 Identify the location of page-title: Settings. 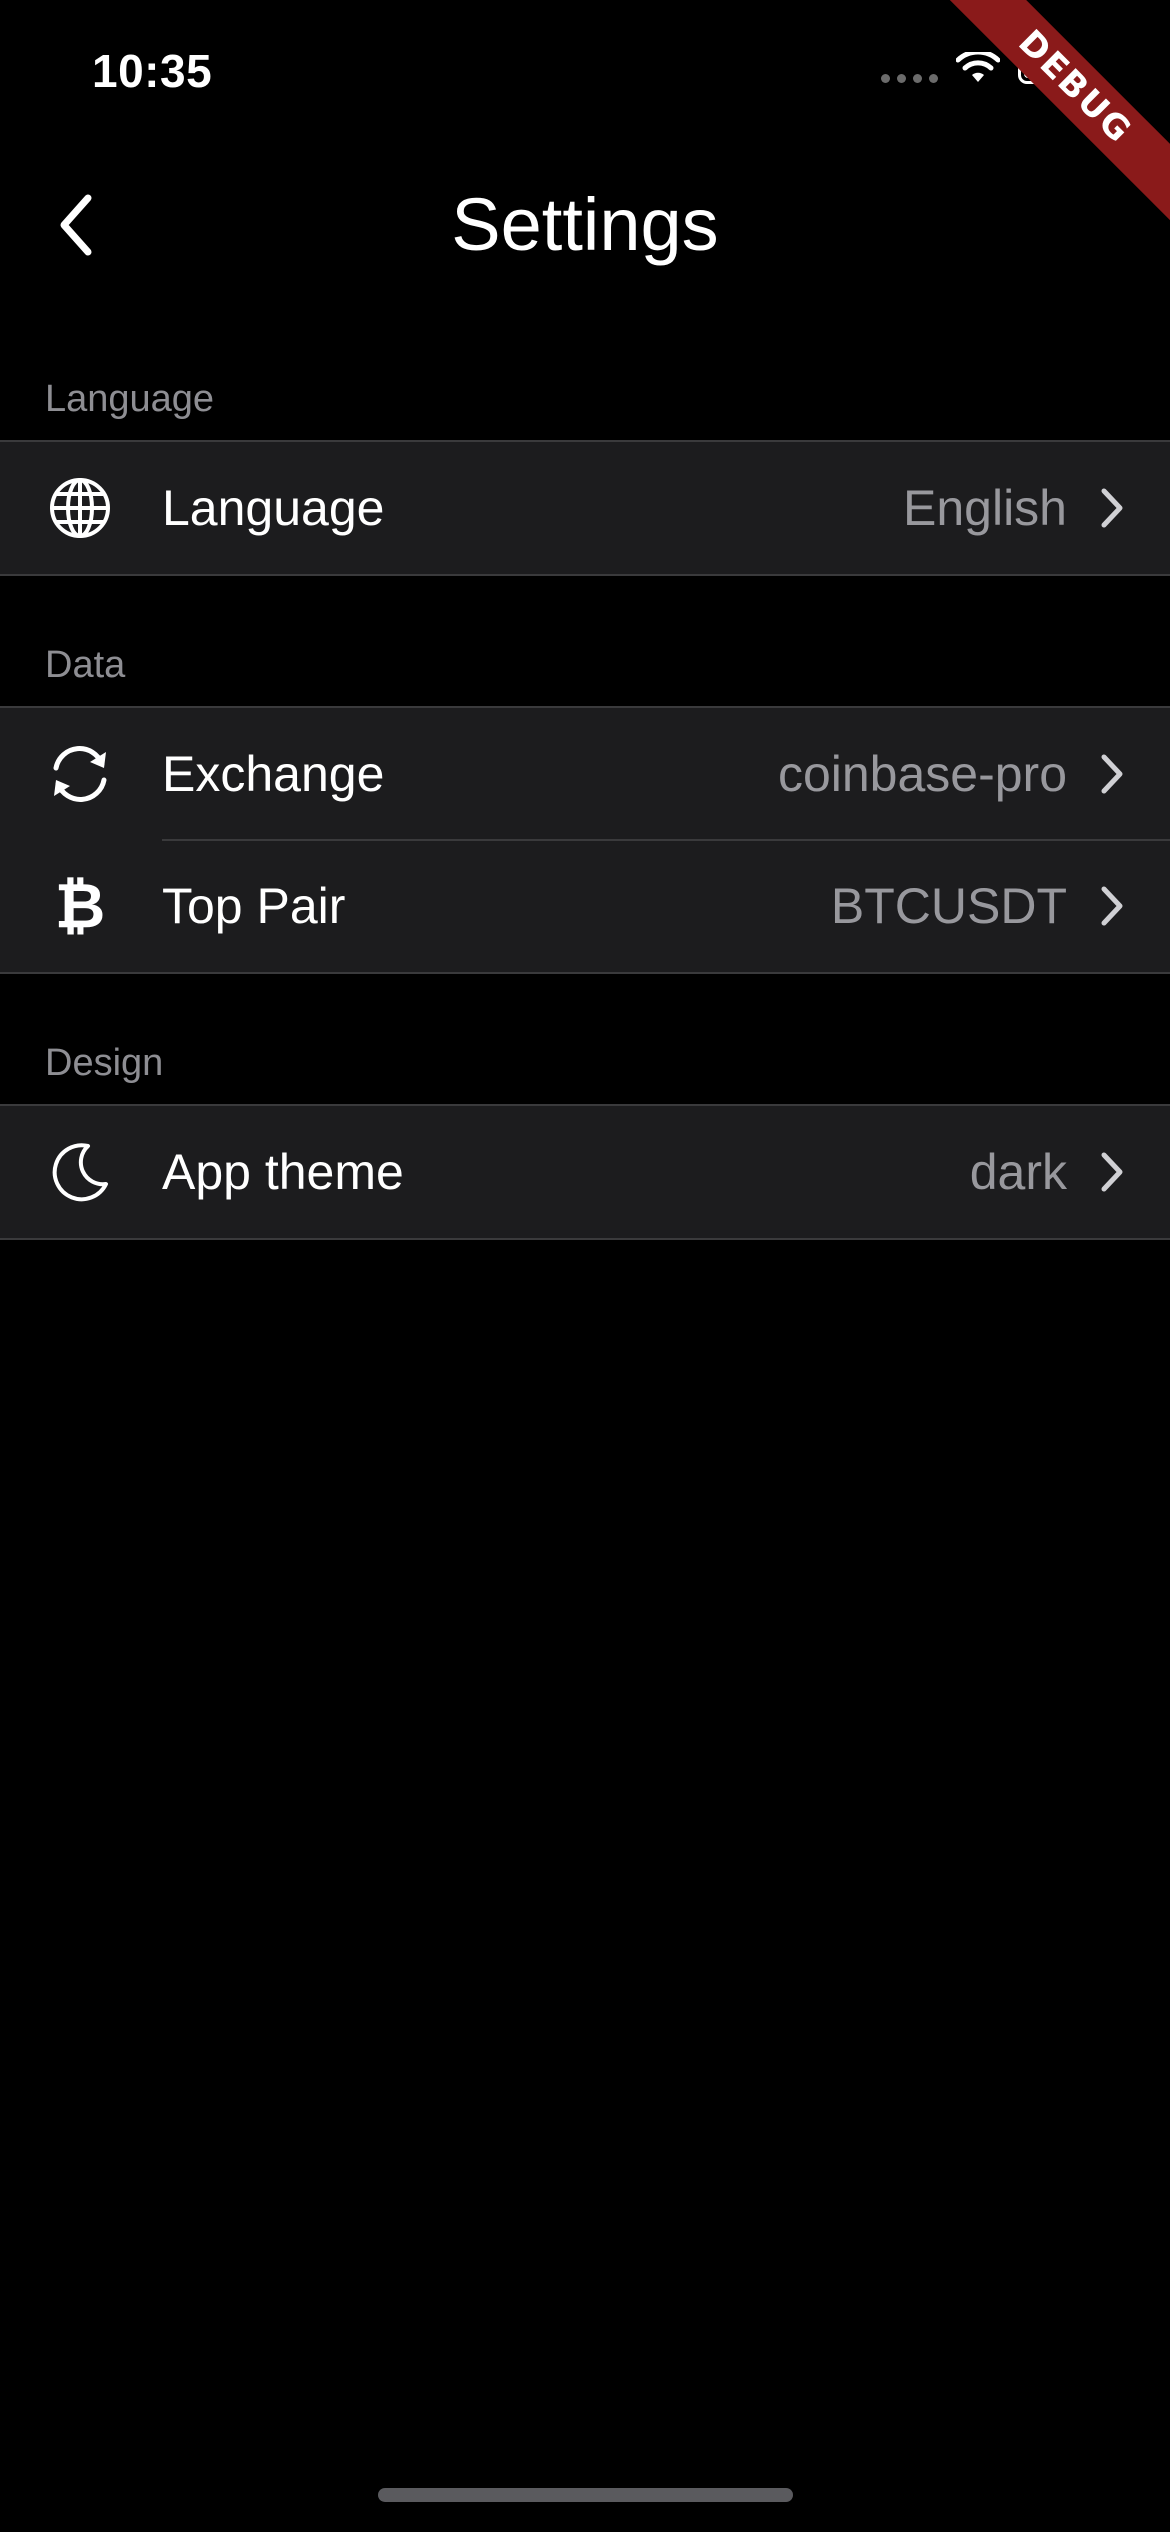
(585, 224).